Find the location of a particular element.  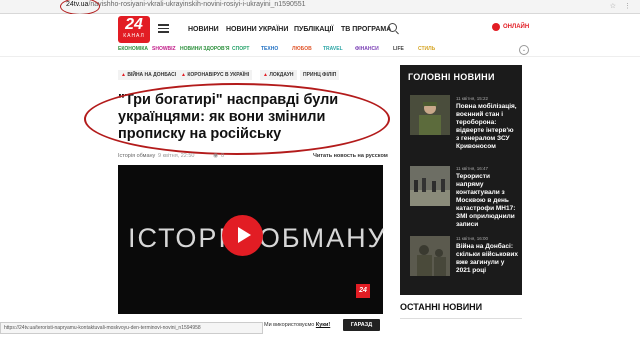

category-link: СПОРТ is located at coordinates (240, 49).